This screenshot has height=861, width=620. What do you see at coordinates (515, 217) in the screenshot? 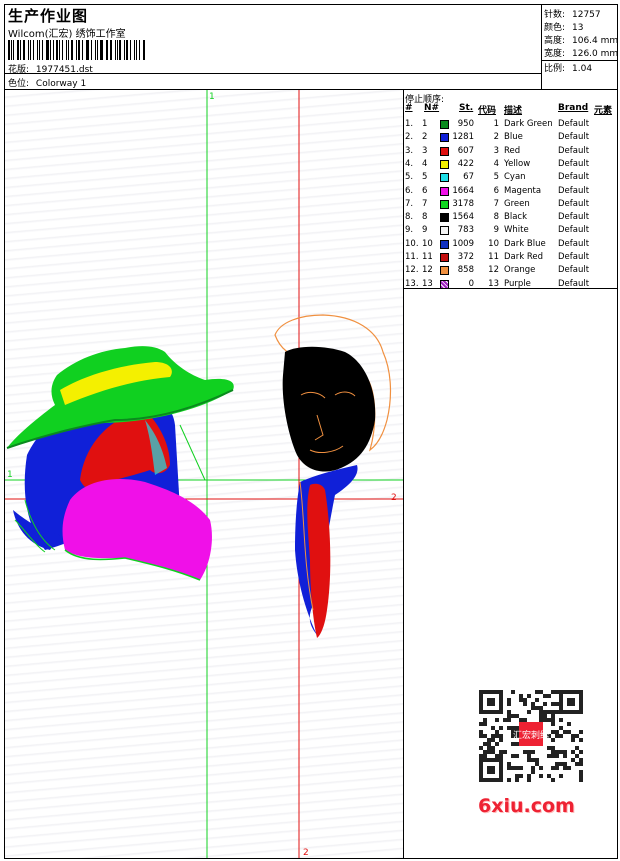
I see `cell-desc: Black` at bounding box center [515, 217].